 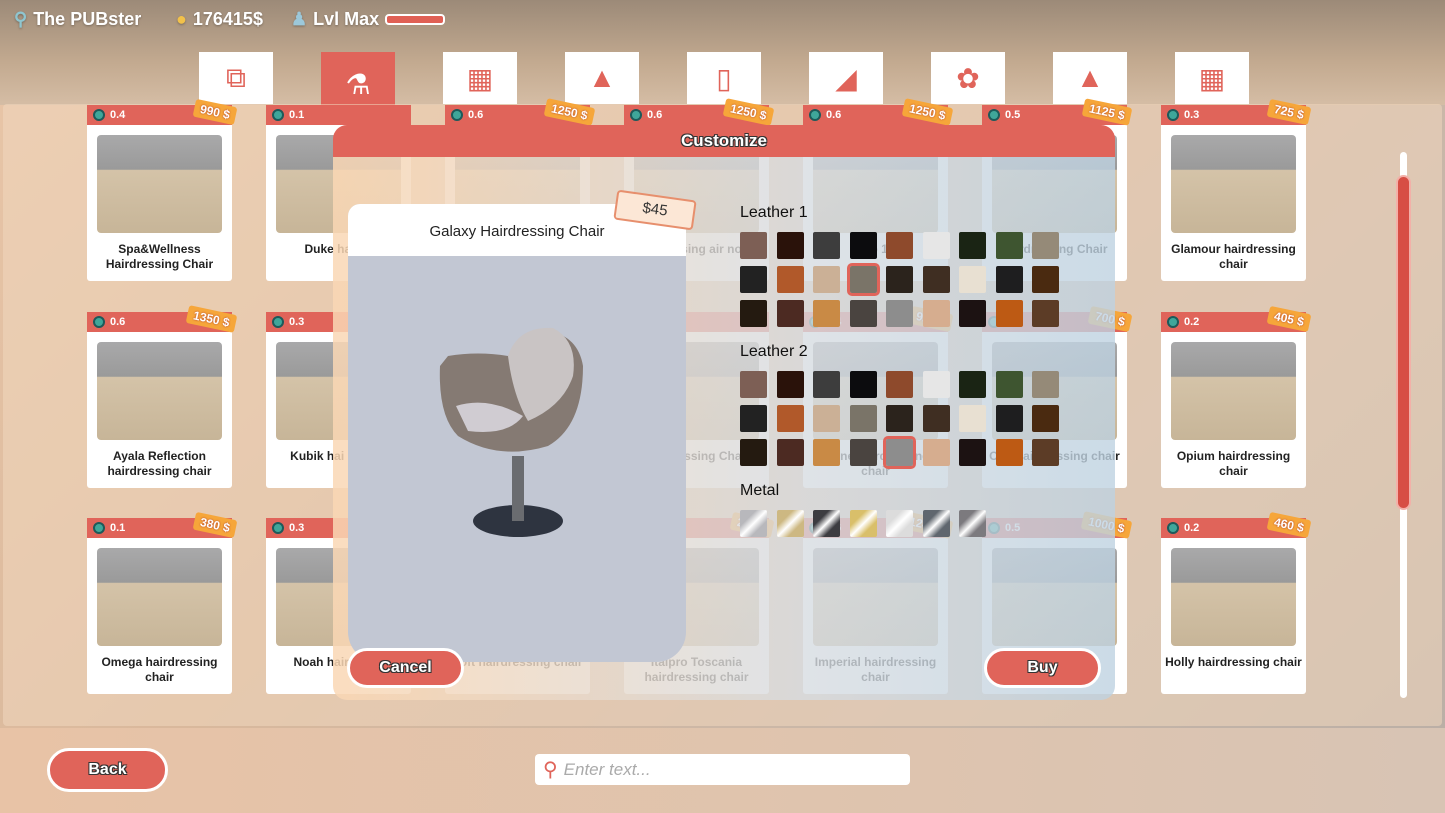 What do you see at coordinates (159, 256) in the screenshot?
I see `product-name: Spa&Wellness Hairdressing Chair` at bounding box center [159, 256].